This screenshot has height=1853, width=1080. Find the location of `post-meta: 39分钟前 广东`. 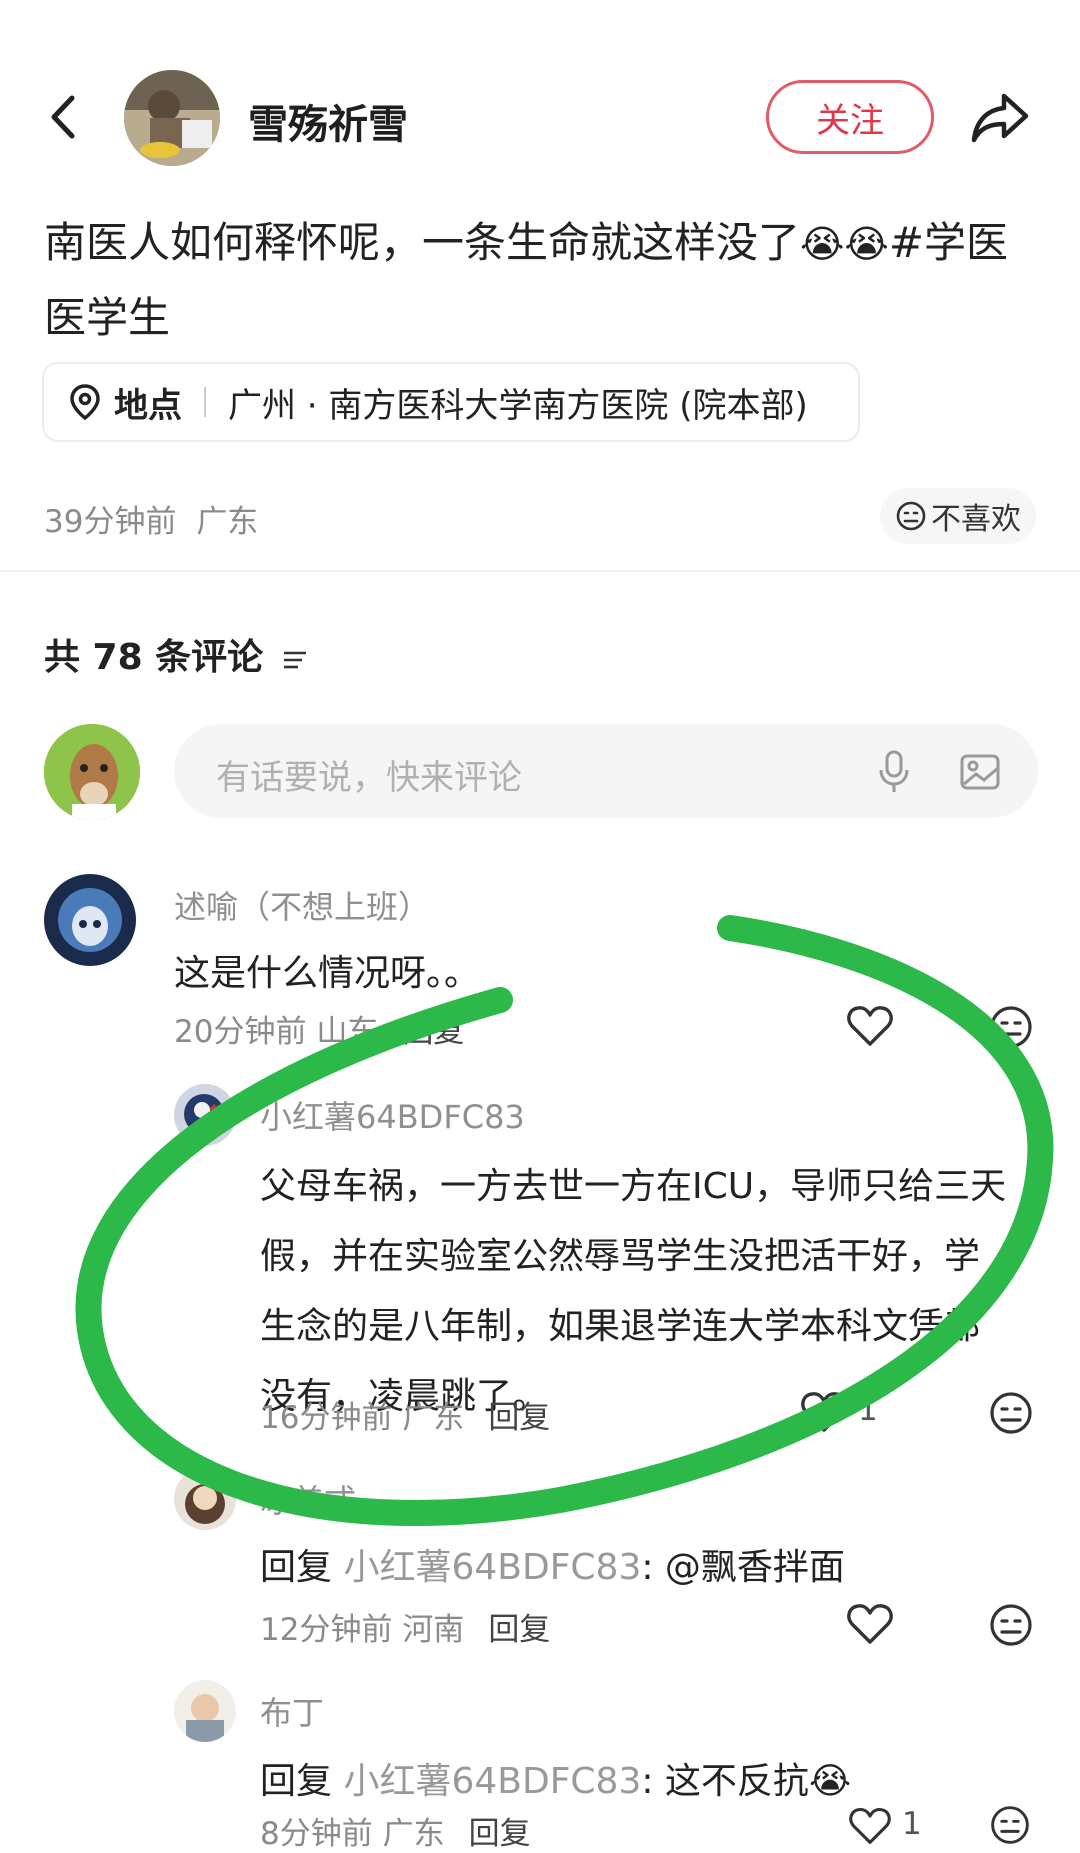

post-meta: 39分钟前 广东 is located at coordinates (151, 518).